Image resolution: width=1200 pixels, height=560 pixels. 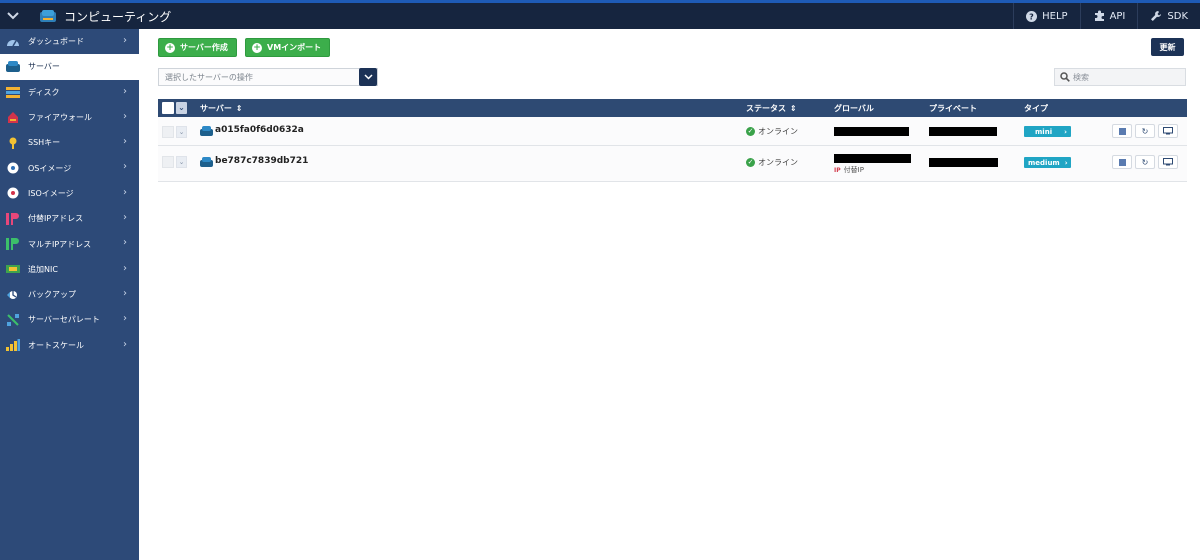 What do you see at coordinates (261, 161) in the screenshot?
I see `server-name: be787c7839db721` at bounding box center [261, 161].